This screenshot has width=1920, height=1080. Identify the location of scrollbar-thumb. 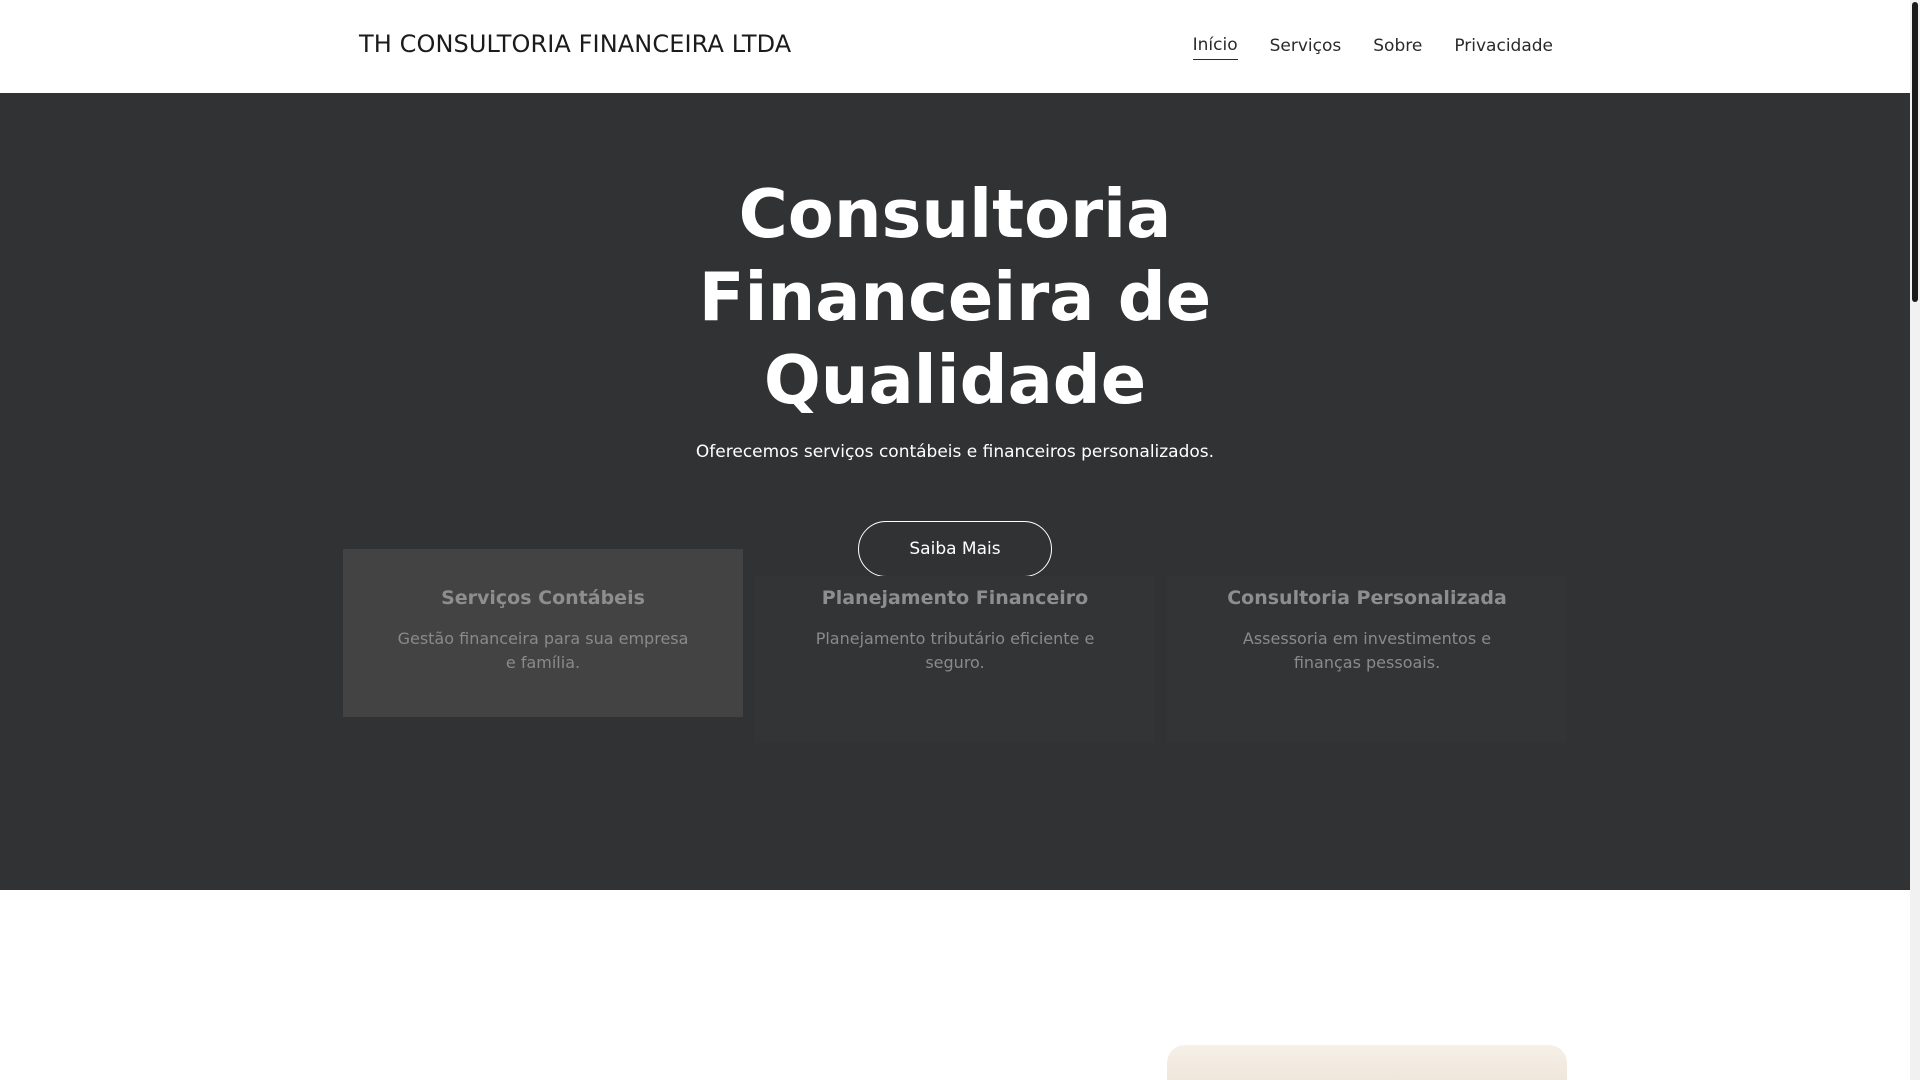
(1915, 152).